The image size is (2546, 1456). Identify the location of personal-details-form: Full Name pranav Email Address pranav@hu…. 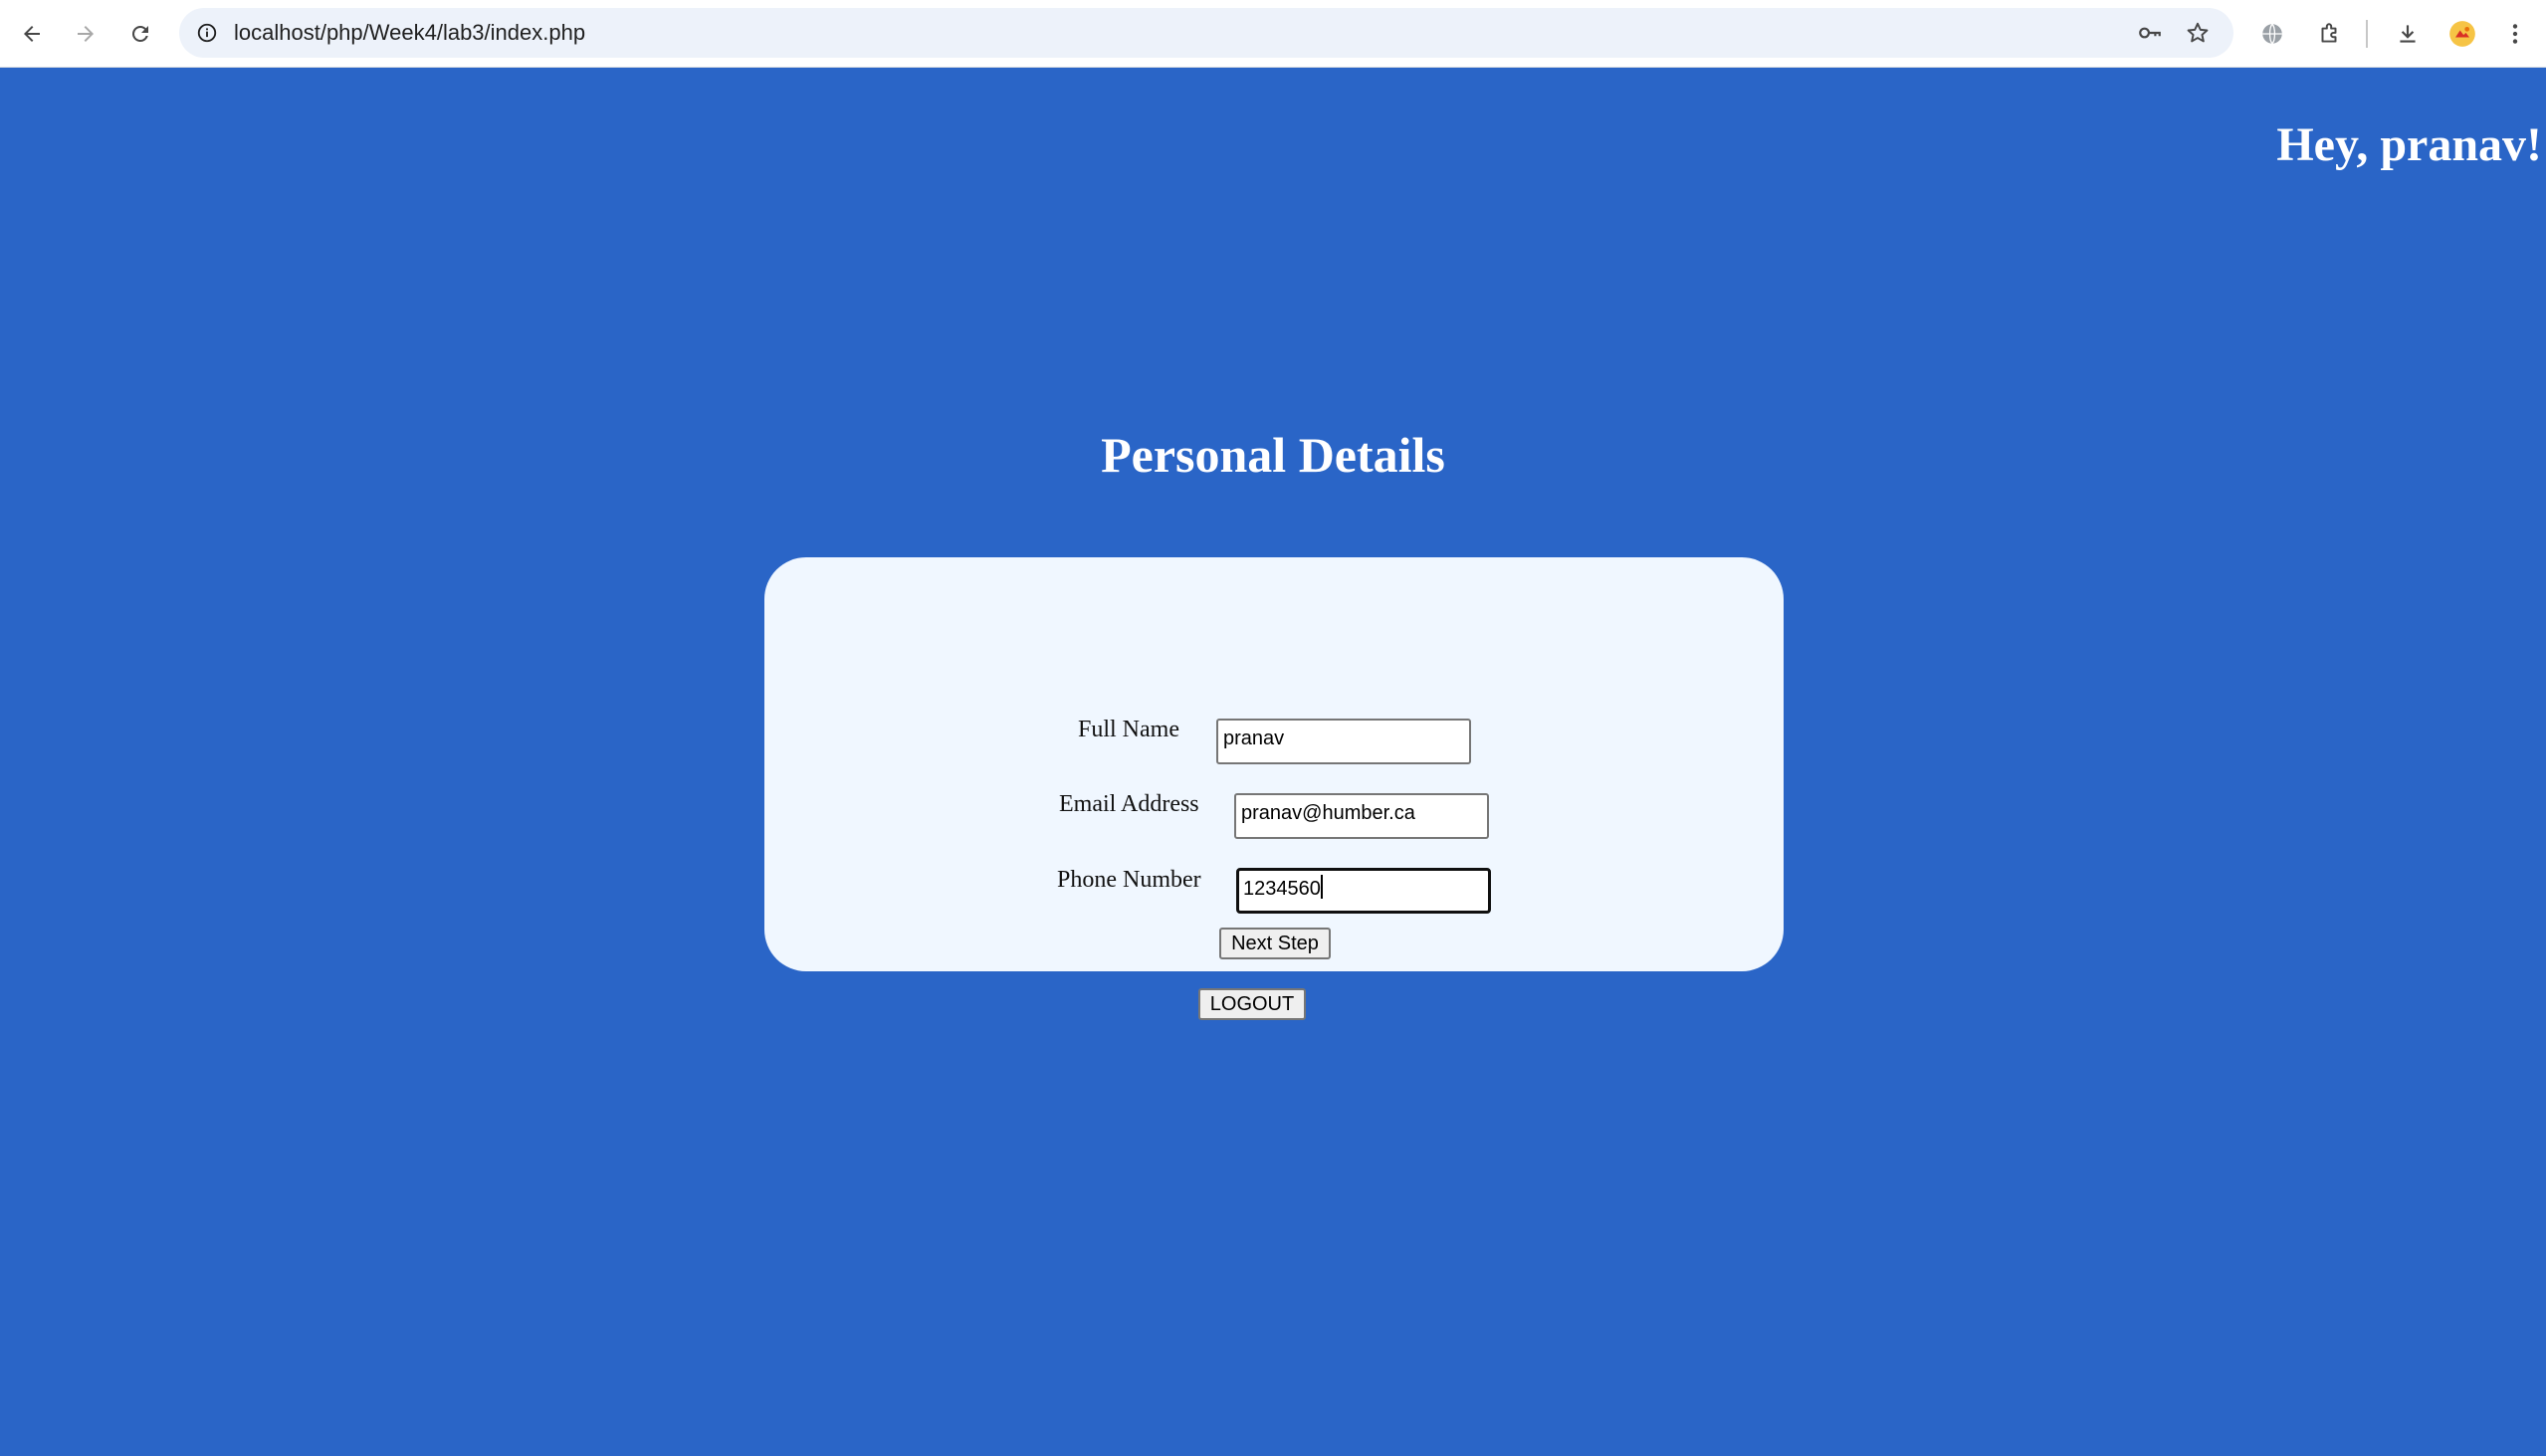
(1274, 764).